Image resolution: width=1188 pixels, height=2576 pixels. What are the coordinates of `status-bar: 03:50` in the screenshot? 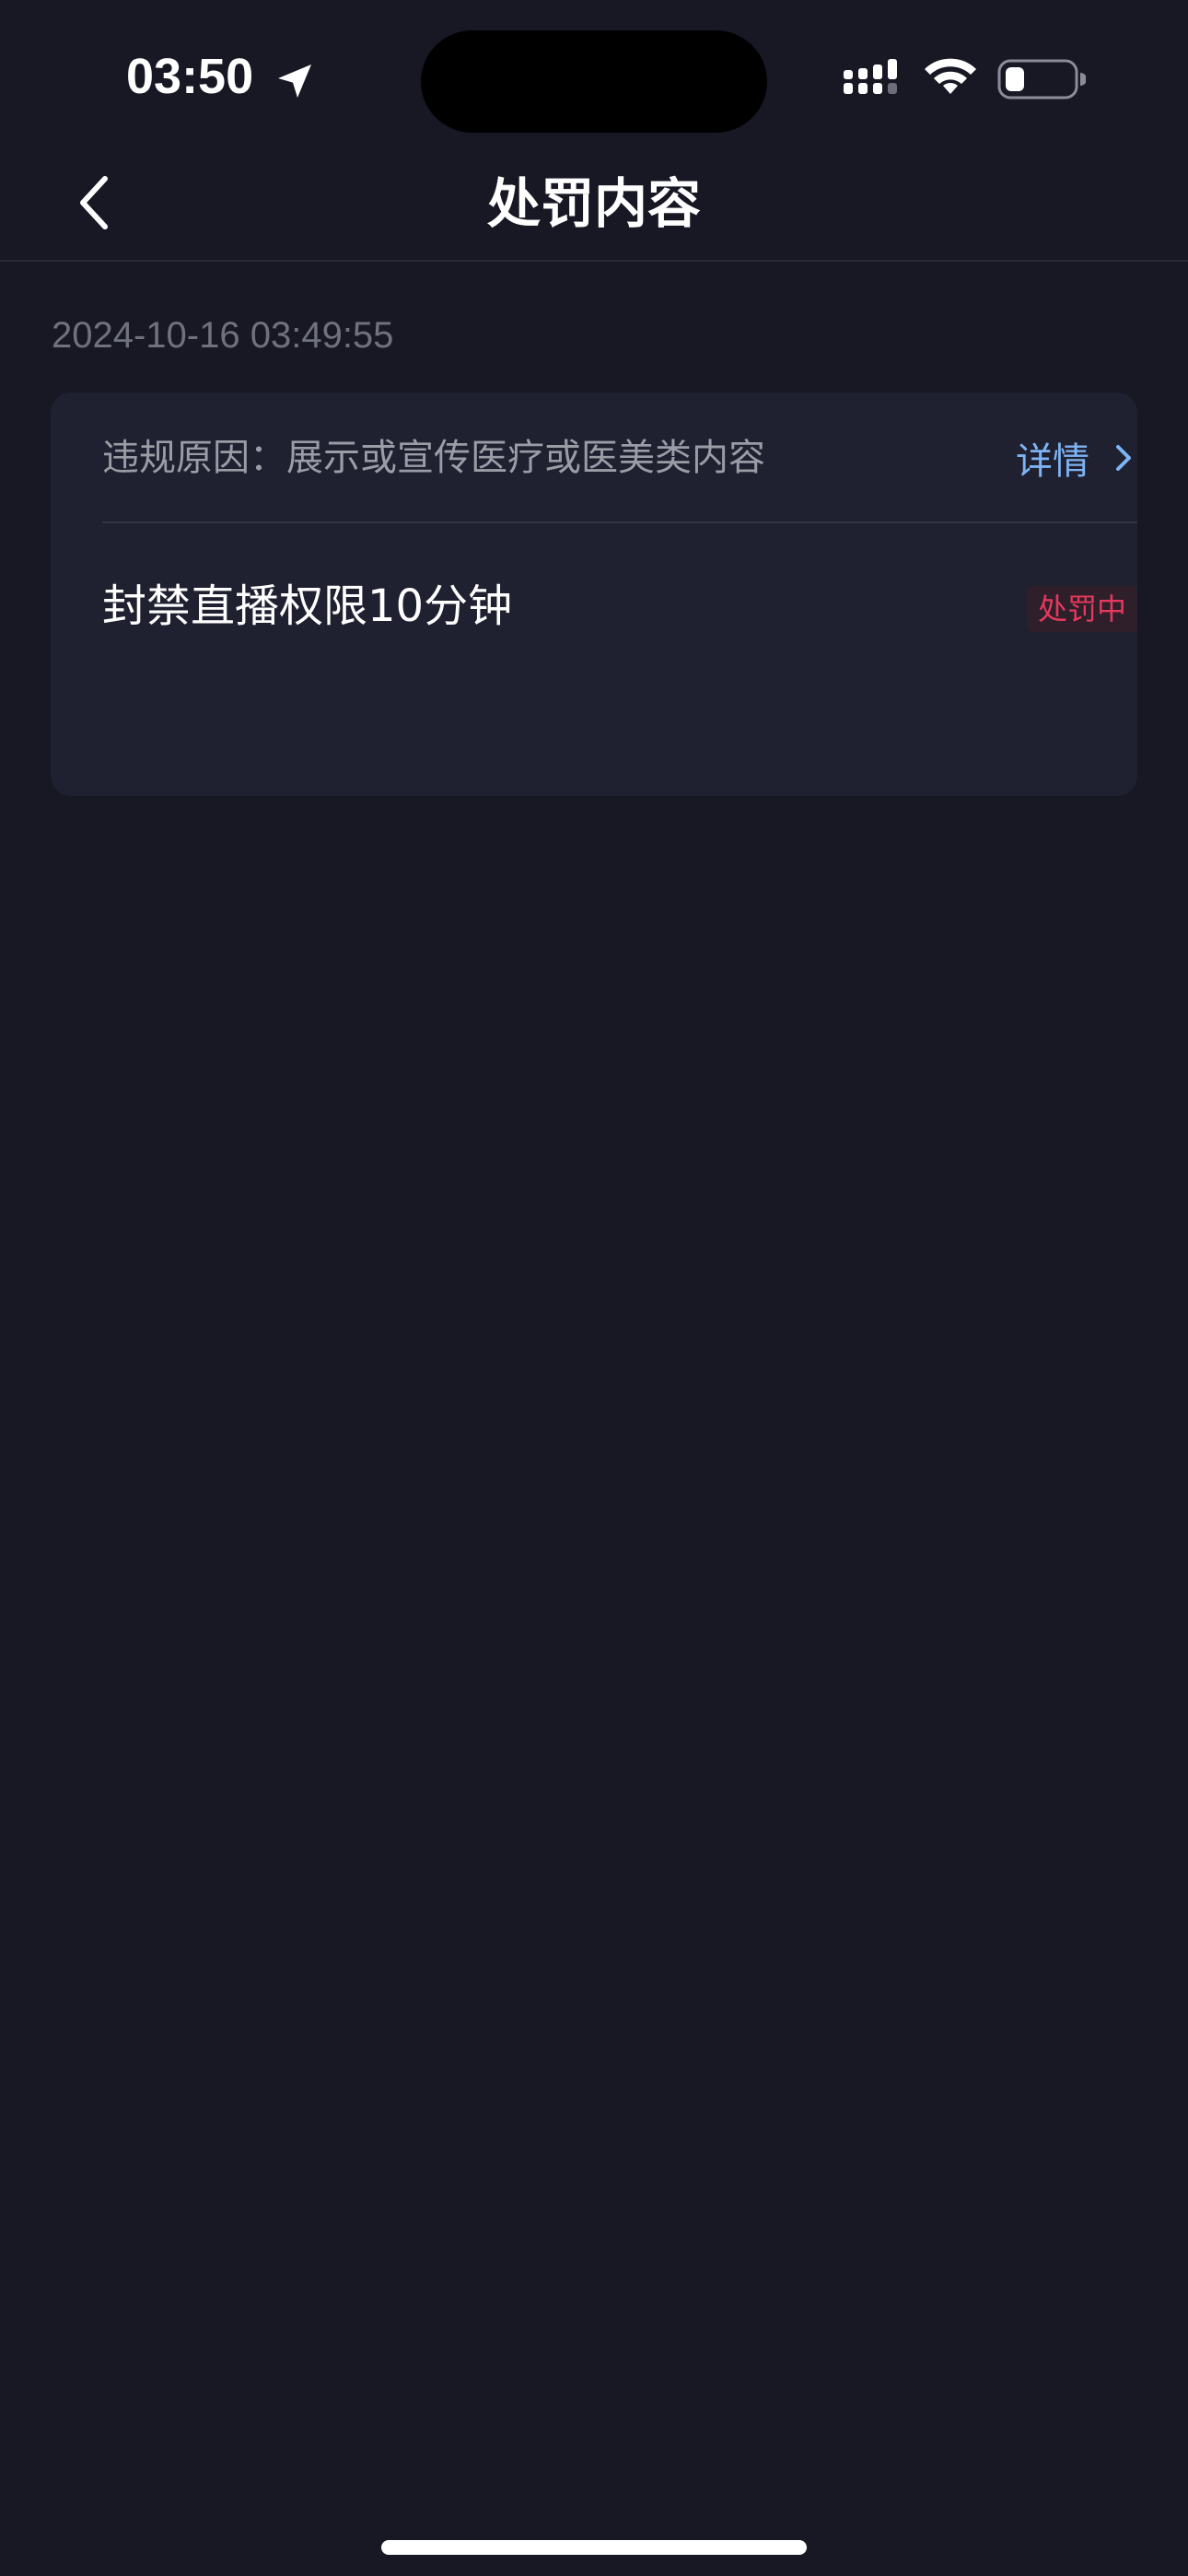 It's located at (594, 78).